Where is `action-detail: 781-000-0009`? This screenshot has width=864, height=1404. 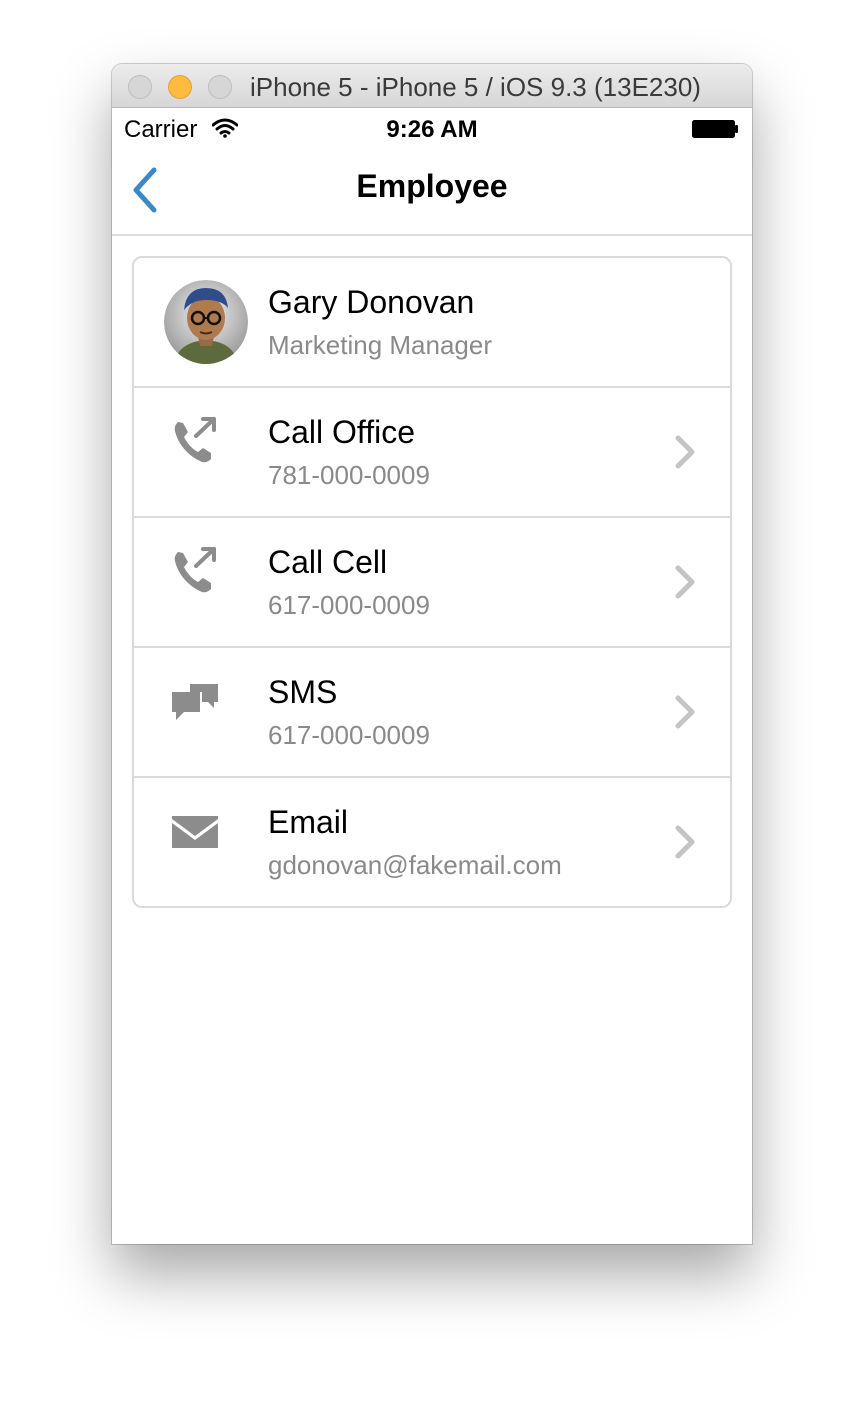 action-detail: 781-000-0009 is located at coordinates (349, 475).